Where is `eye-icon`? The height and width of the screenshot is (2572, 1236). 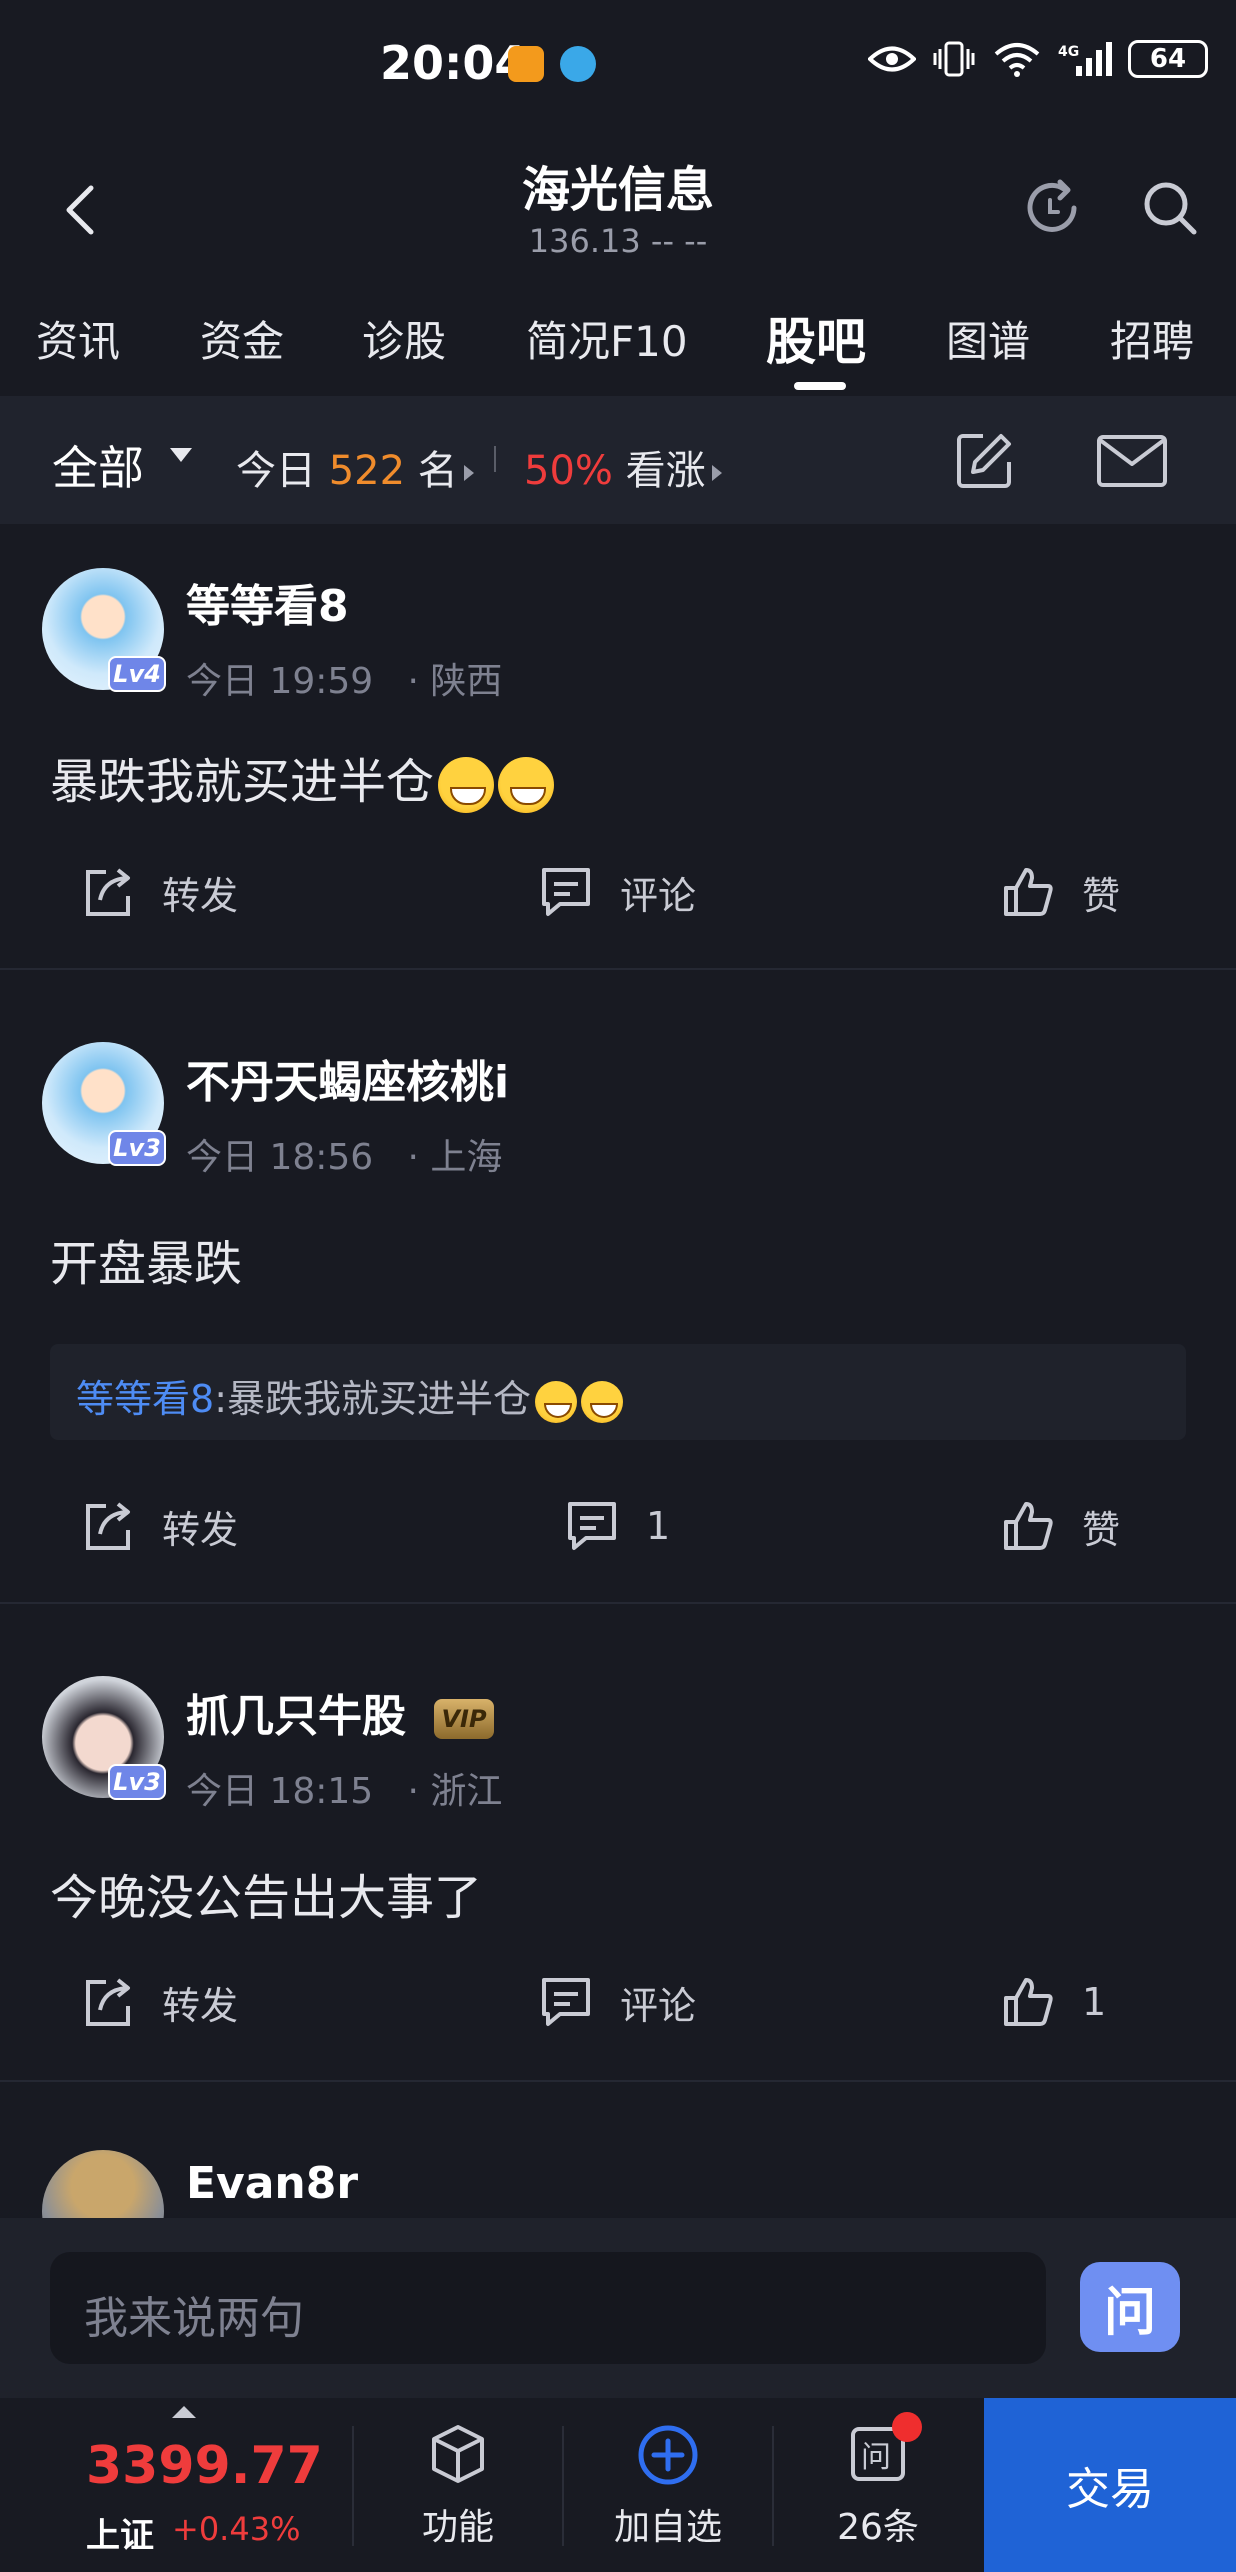
eye-icon is located at coordinates (892, 59).